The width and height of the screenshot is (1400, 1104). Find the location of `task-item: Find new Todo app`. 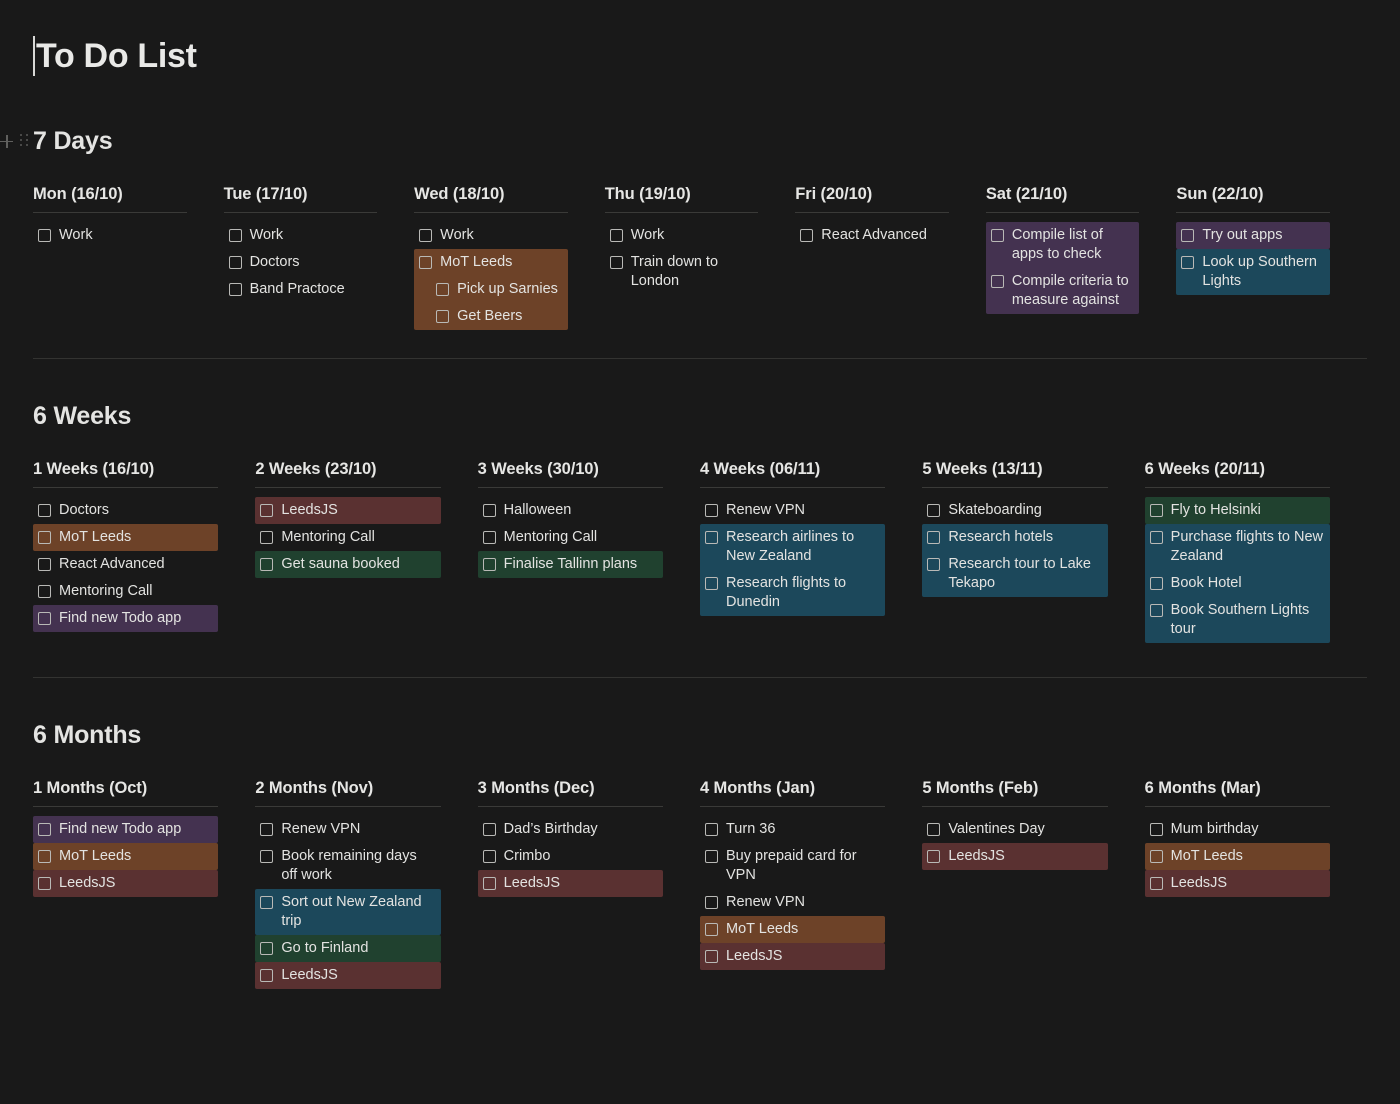

task-item: Find new Todo app is located at coordinates (126, 618).